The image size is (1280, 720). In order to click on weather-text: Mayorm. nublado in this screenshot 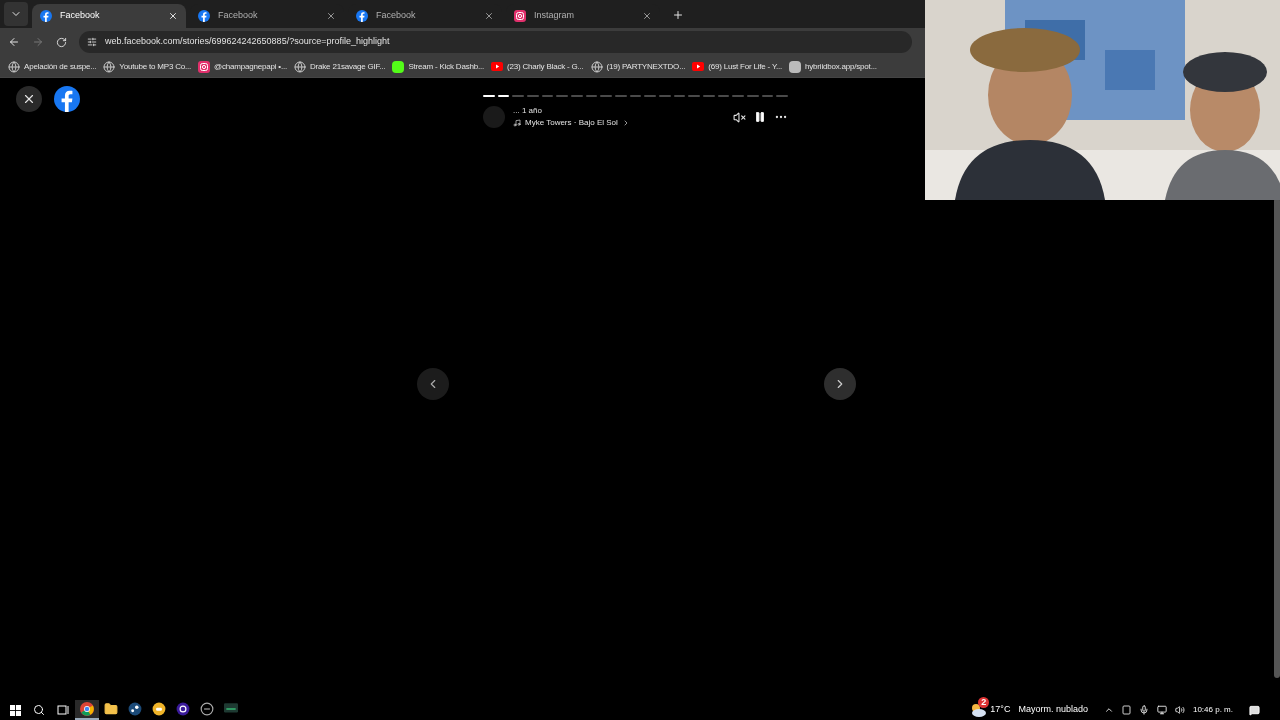, I will do `click(1053, 710)`.